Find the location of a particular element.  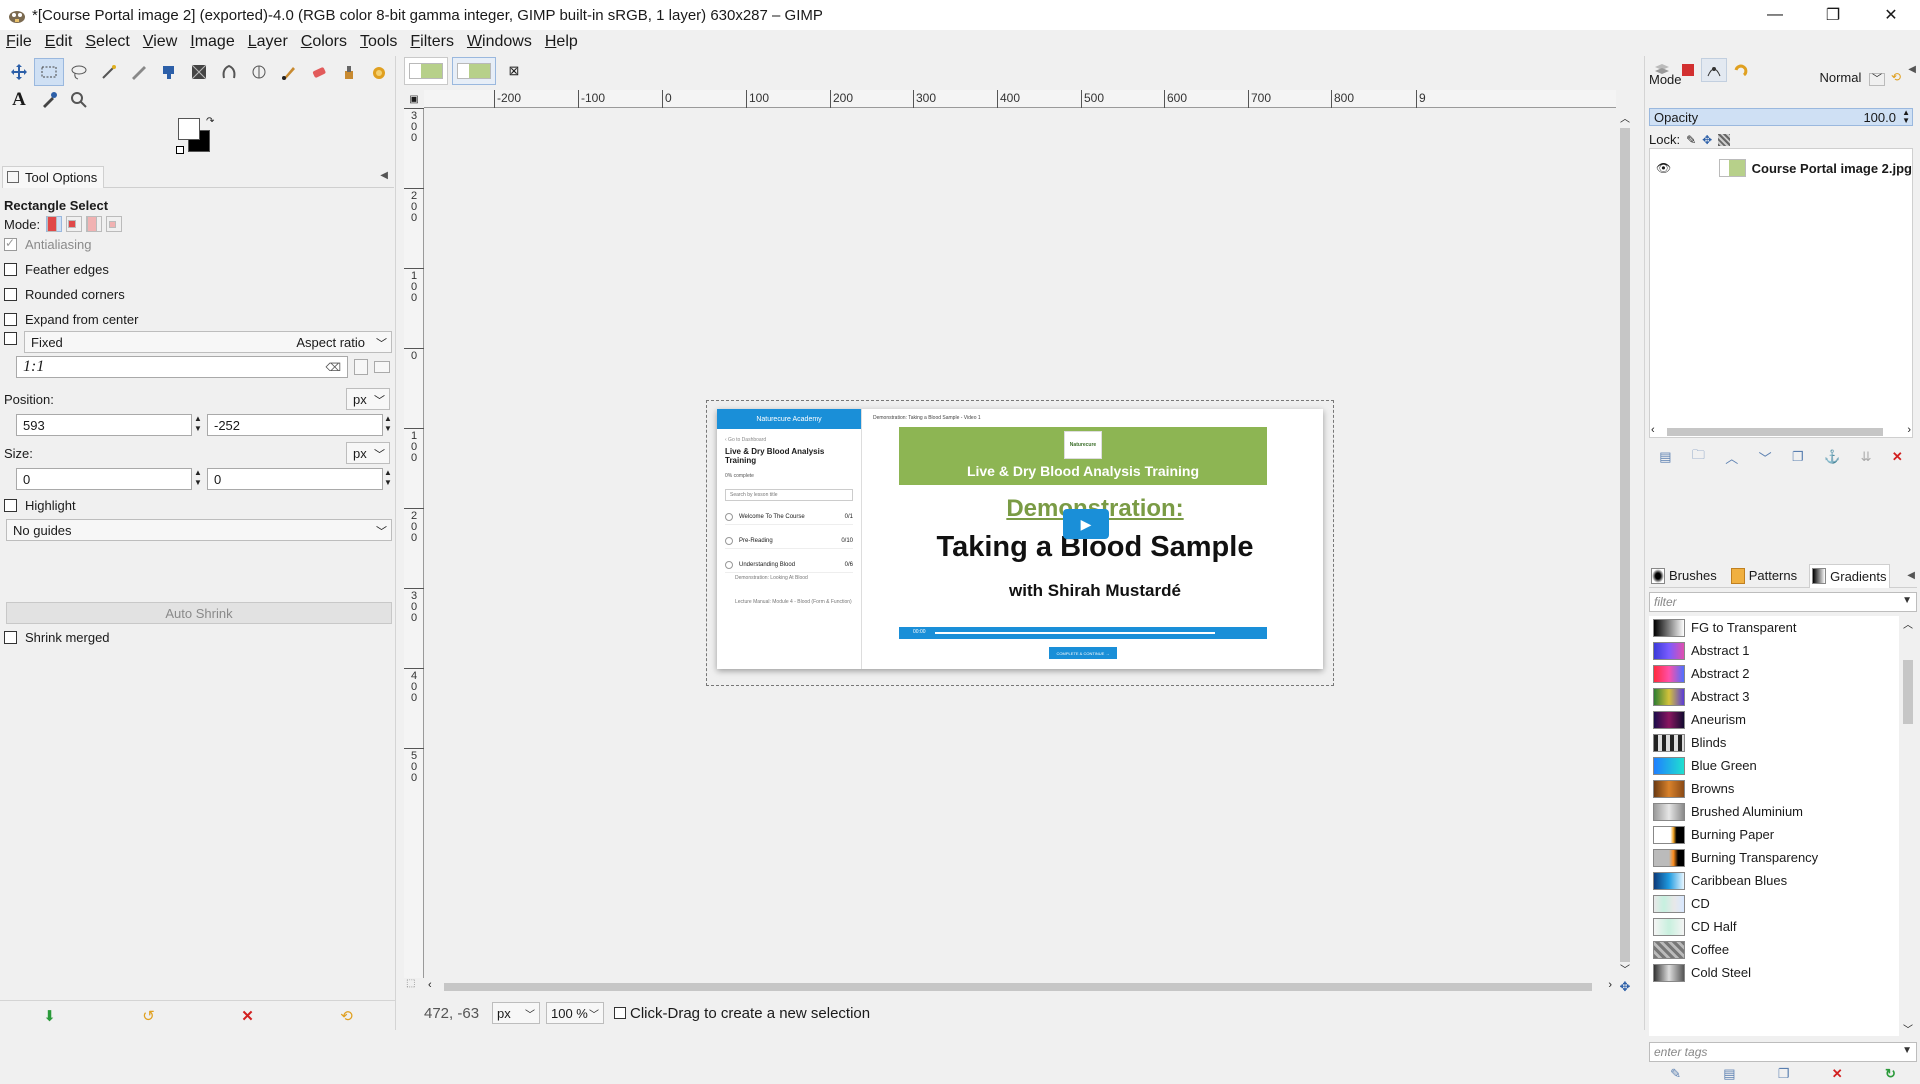

gradient-item: Abstract 2 is located at coordinates (1774, 673).